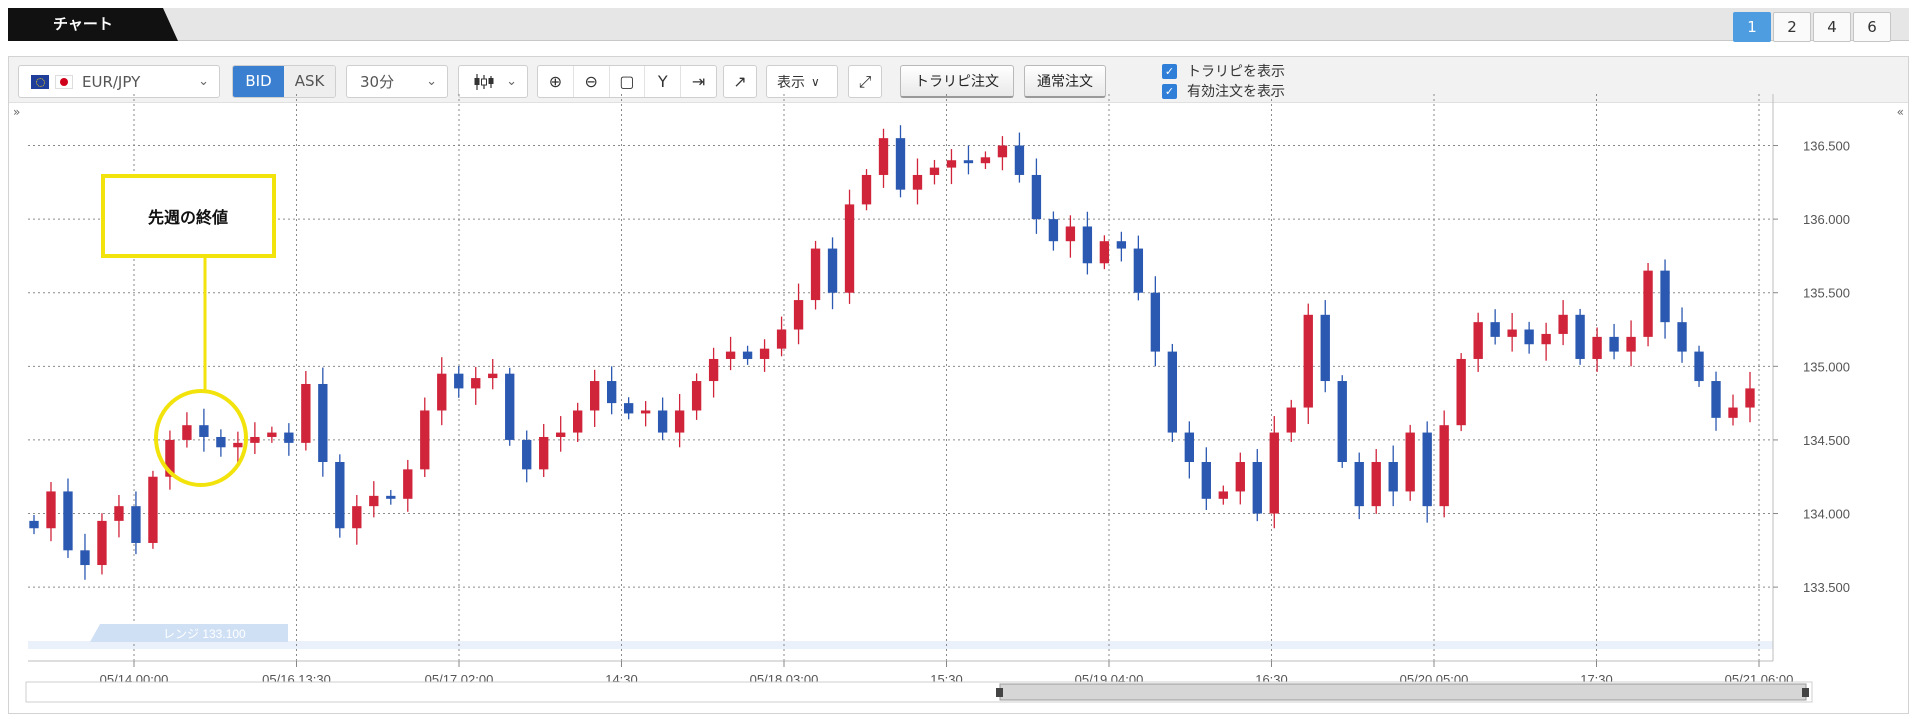 The width and height of the screenshot is (1917, 719). What do you see at coordinates (93, 24) in the screenshot?
I see `tab-chart: チャート` at bounding box center [93, 24].